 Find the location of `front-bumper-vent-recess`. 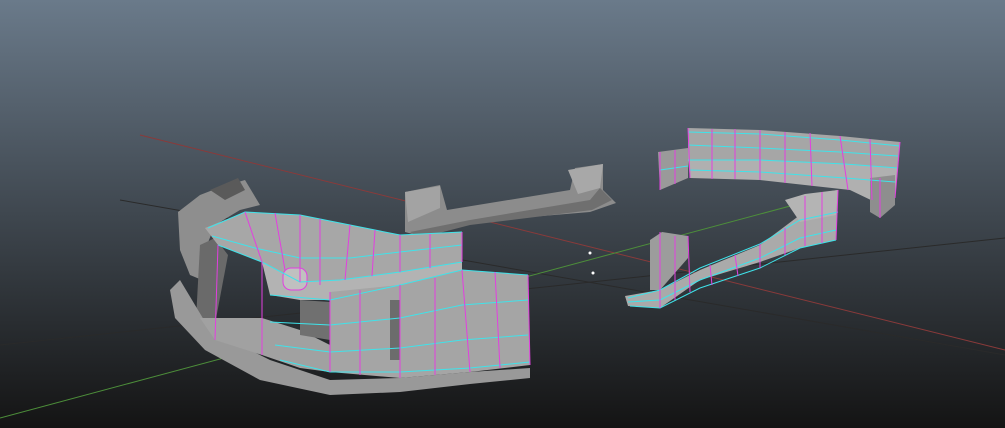

front-bumper-vent-recess is located at coordinates (315, 320).